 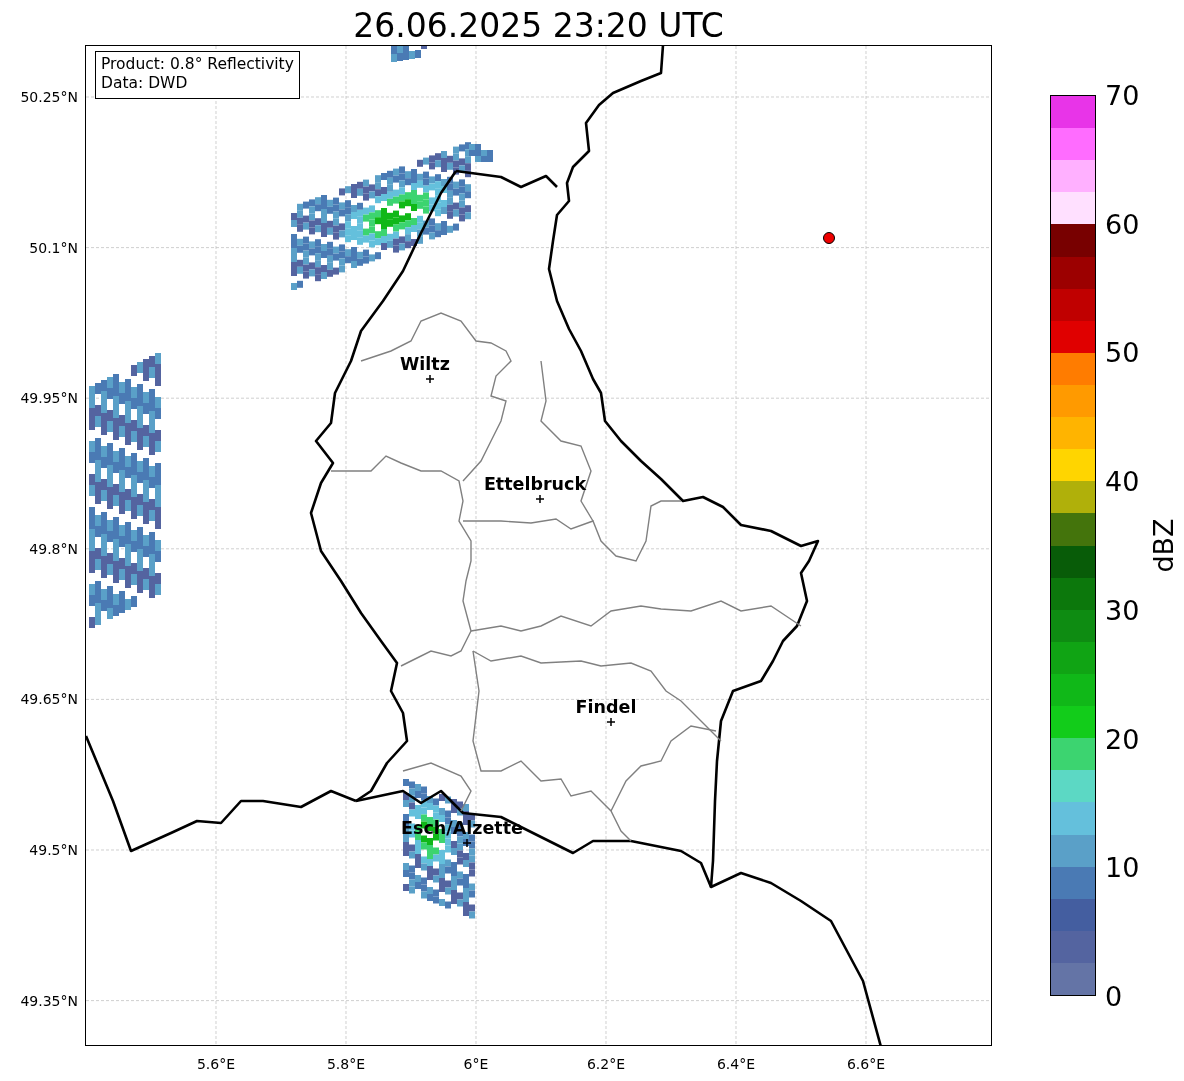 I want to click on longitude-label: 6.2°E, so click(x=606, y=1064).